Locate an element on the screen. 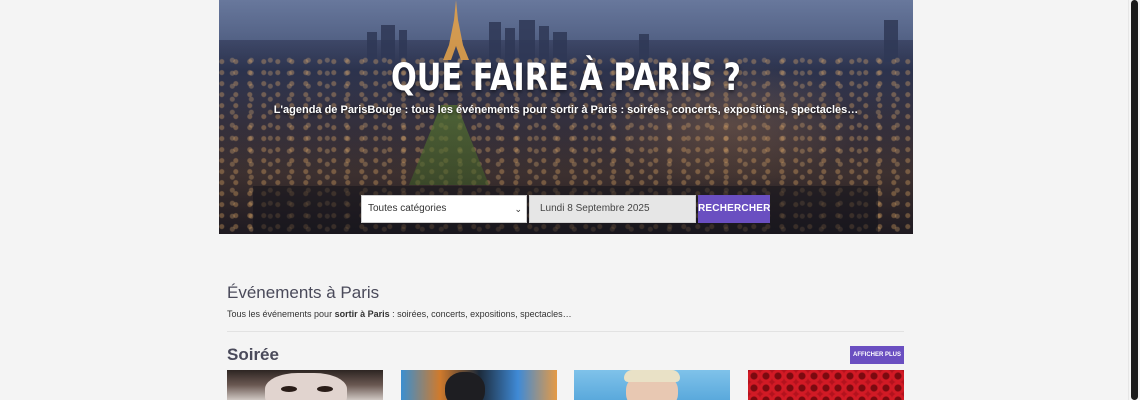  sortir-a-paris-link: sortir à Paris is located at coordinates (362, 314).